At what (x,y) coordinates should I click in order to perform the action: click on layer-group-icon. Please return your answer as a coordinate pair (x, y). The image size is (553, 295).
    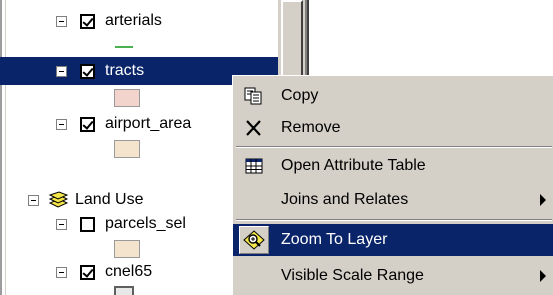
    Looking at the image, I should click on (58, 199).